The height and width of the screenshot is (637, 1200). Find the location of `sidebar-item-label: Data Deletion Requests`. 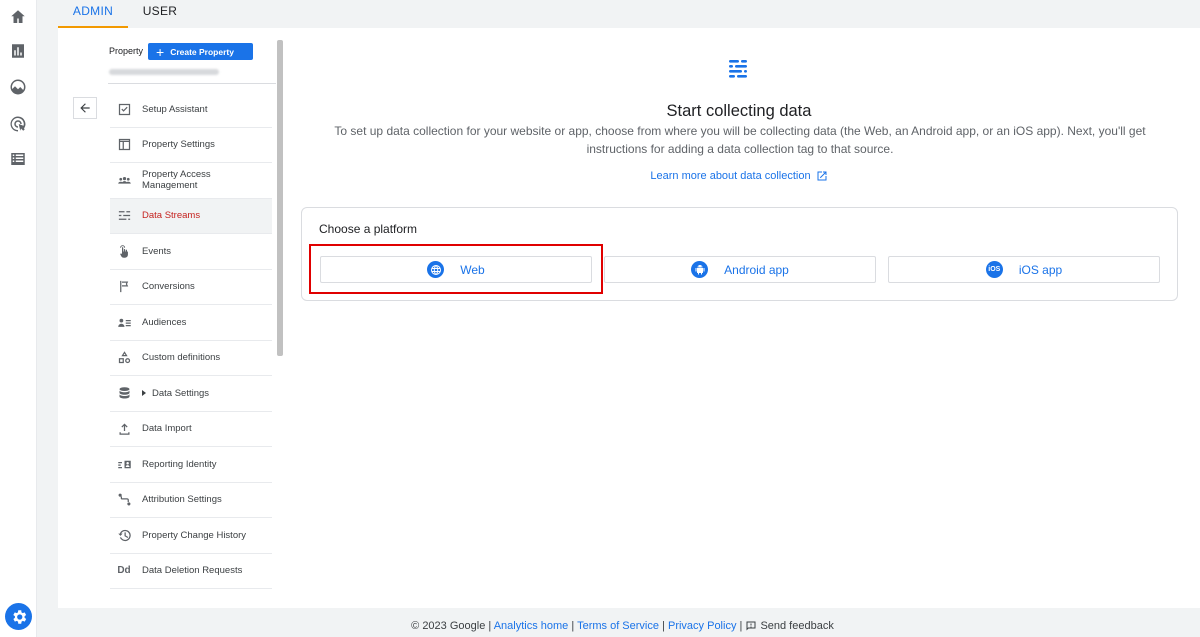

sidebar-item-label: Data Deletion Requests is located at coordinates (192, 571).